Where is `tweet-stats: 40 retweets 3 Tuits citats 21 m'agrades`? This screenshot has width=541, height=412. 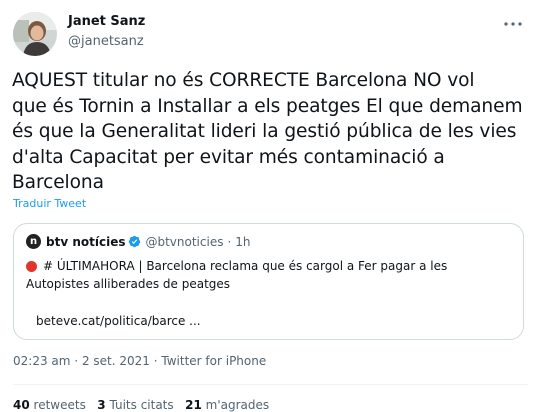 tweet-stats: 40 retweets 3 Tuits citats 21 m'agrades is located at coordinates (141, 405).